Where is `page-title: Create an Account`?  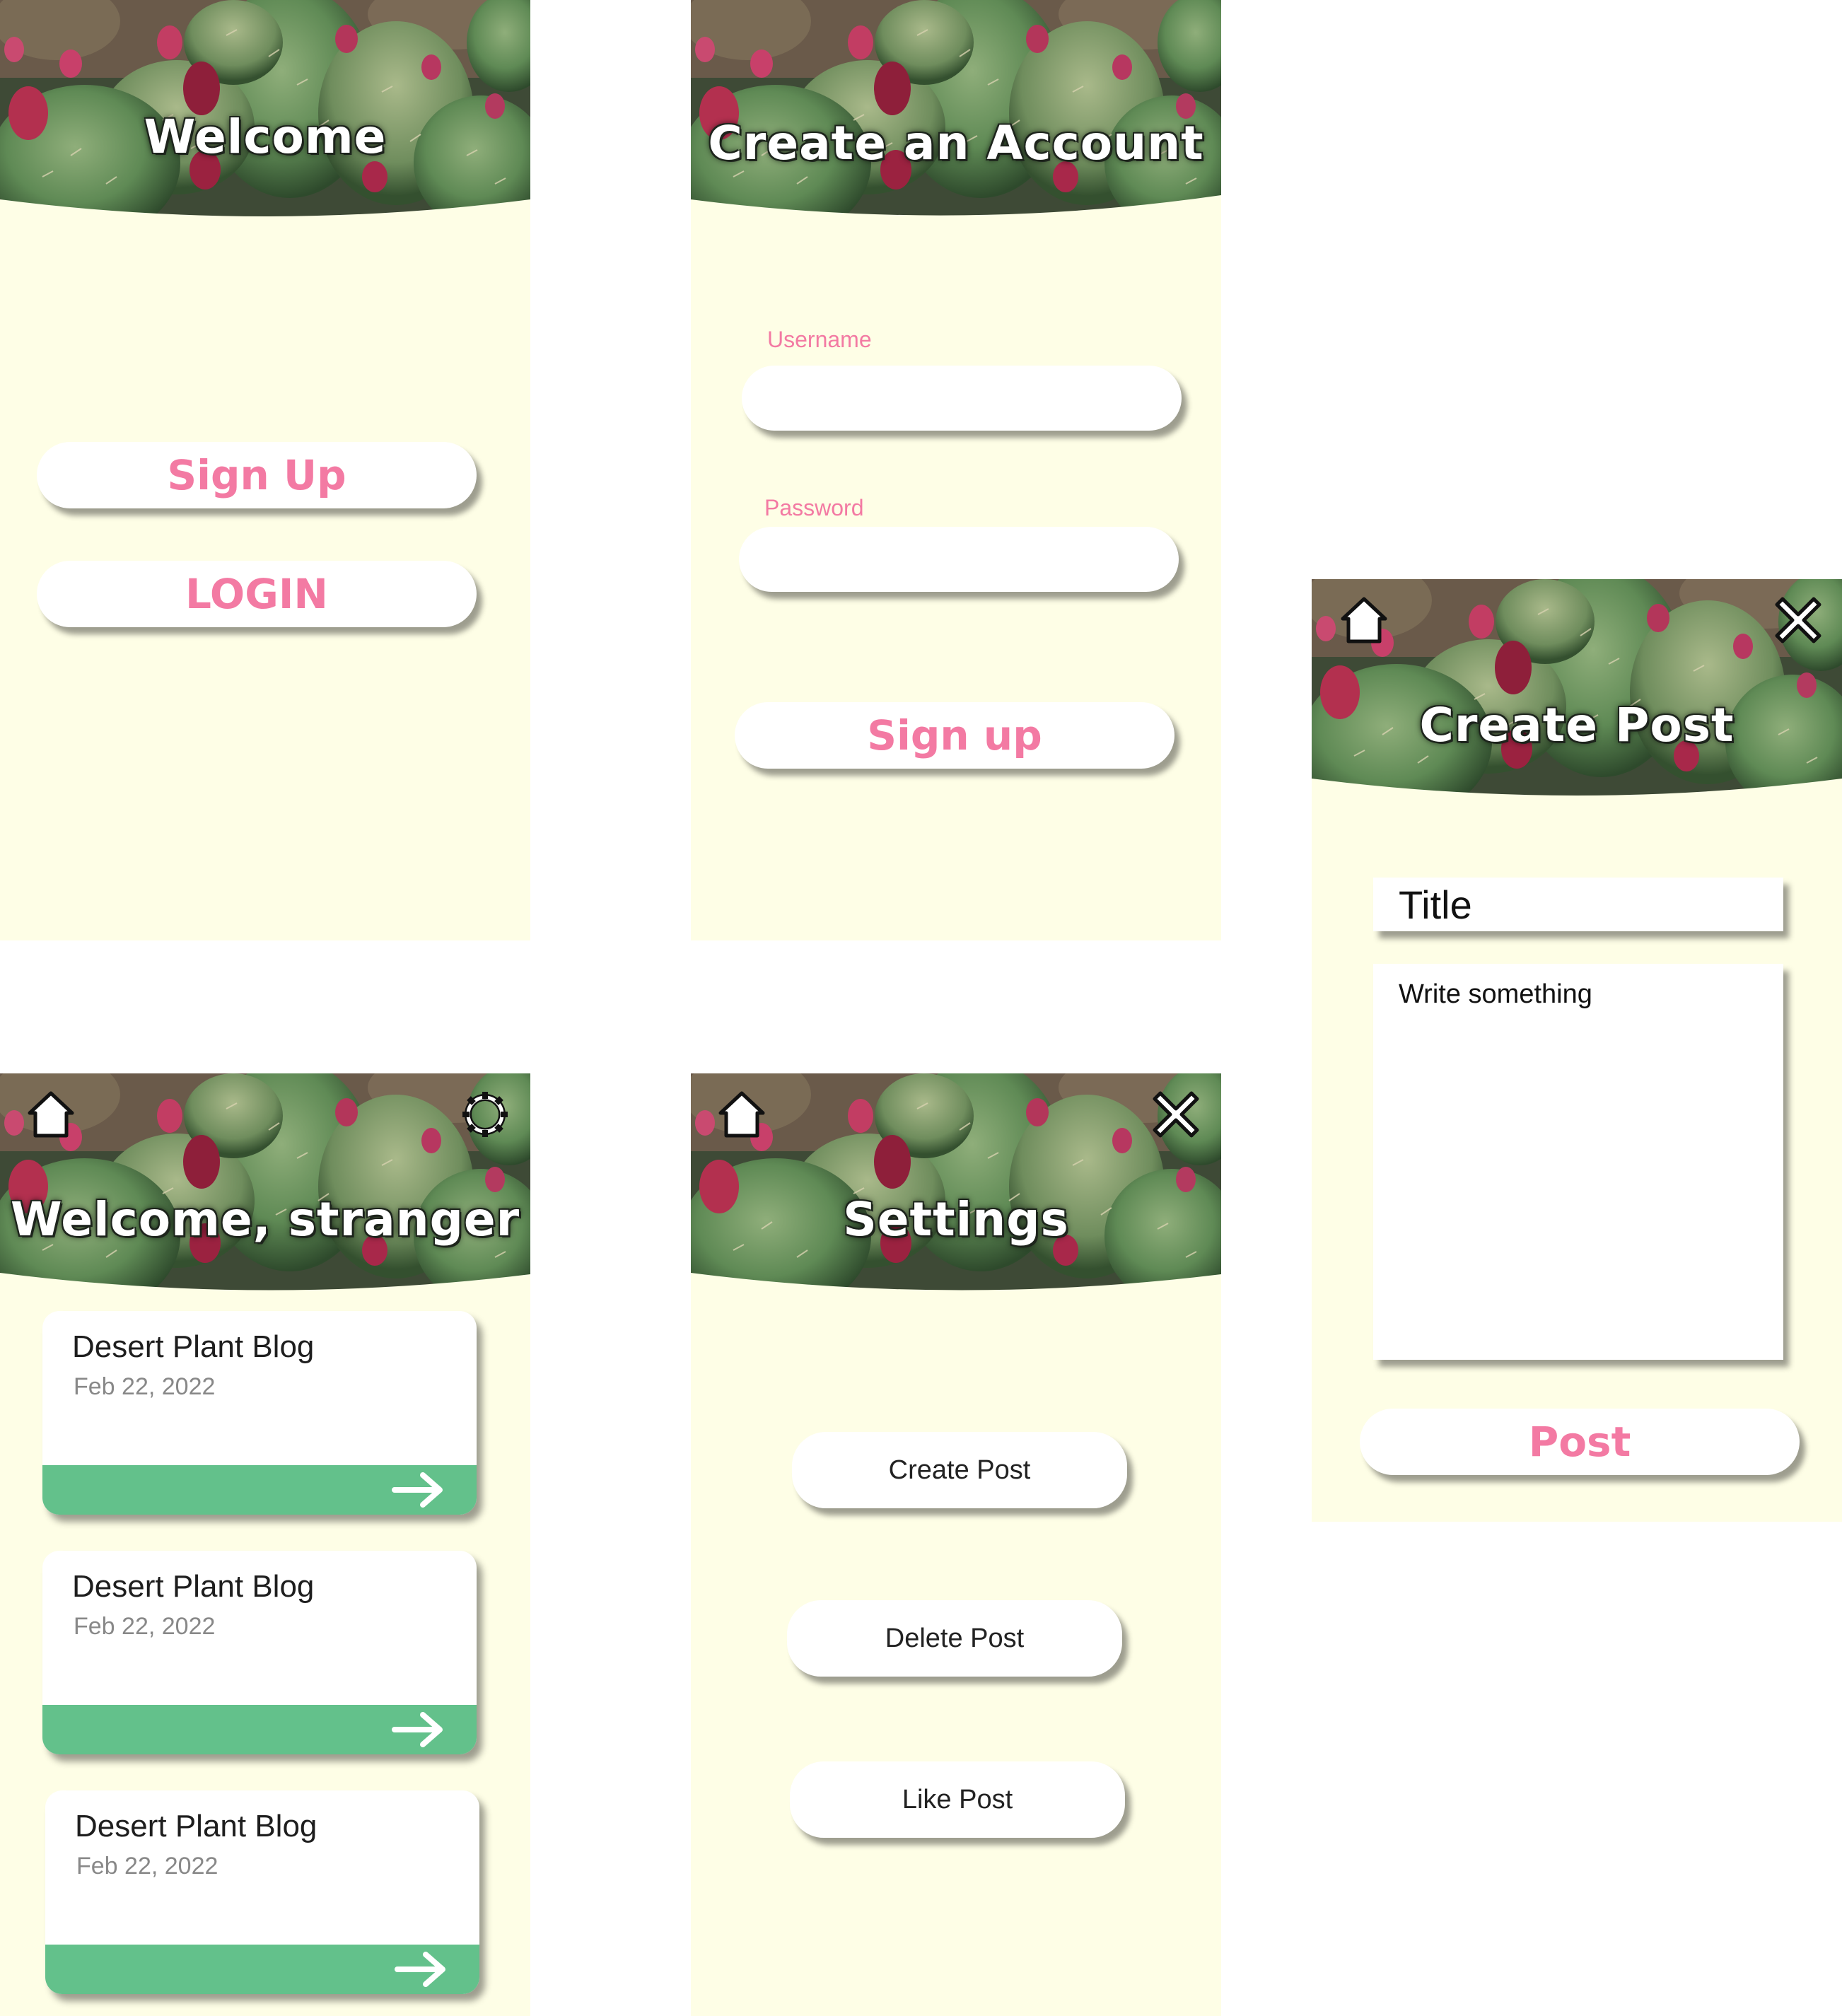 page-title: Create an Account is located at coordinates (956, 143).